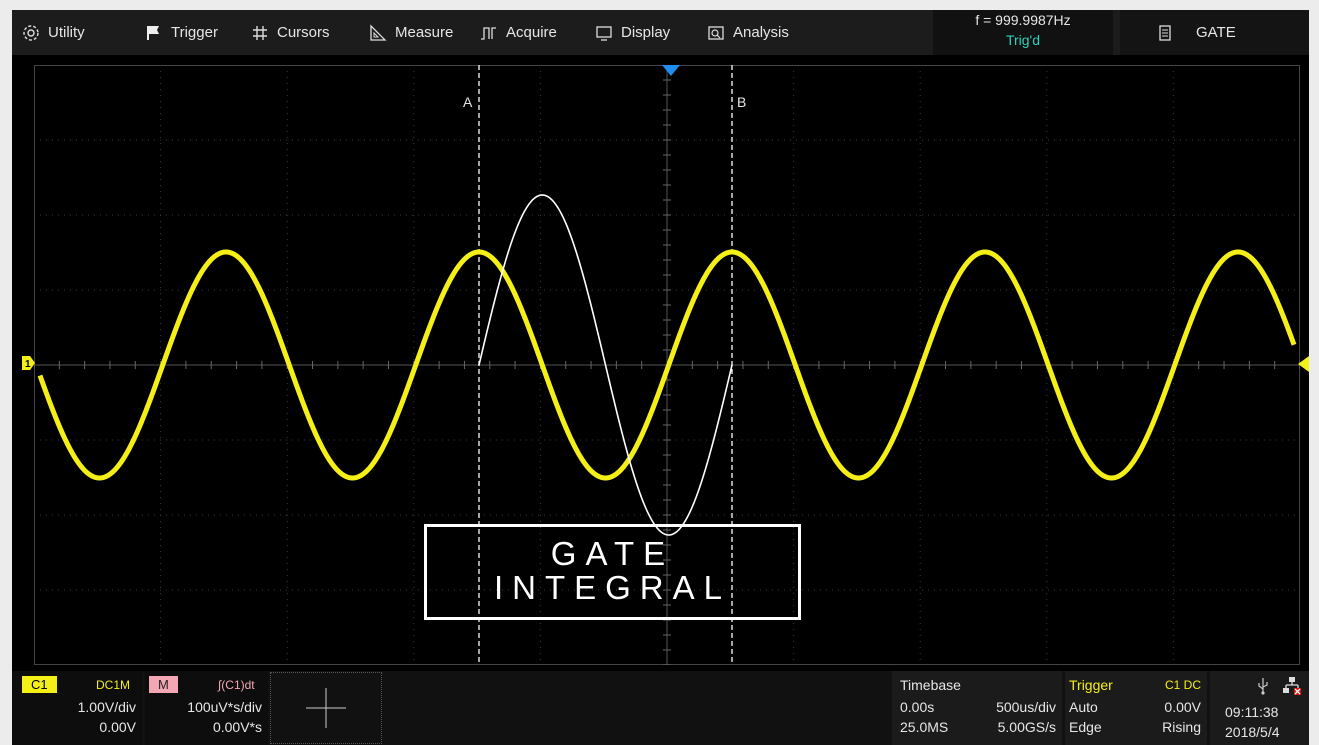 Image resolution: width=1319 pixels, height=745 pixels. Describe the element at coordinates (671, 73) in the screenshot. I see `trigger-position-marker` at that location.